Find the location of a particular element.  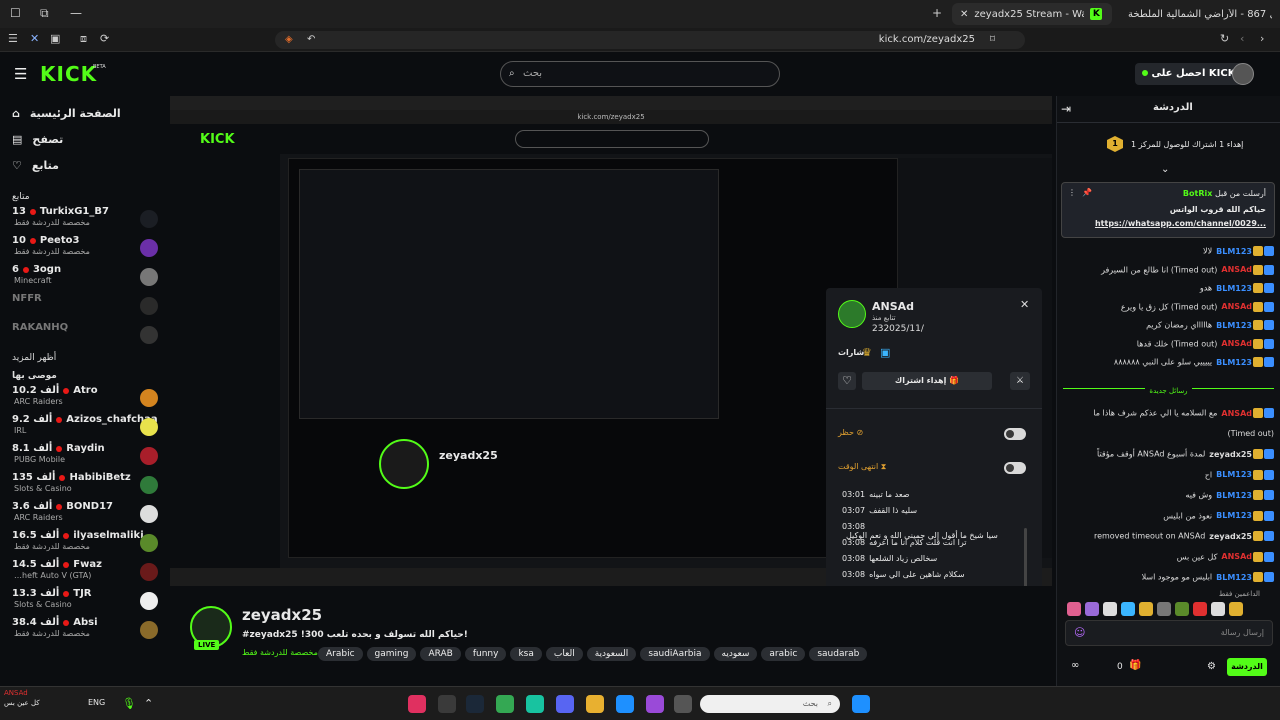

share-icon: ↶ is located at coordinates (311, 40).